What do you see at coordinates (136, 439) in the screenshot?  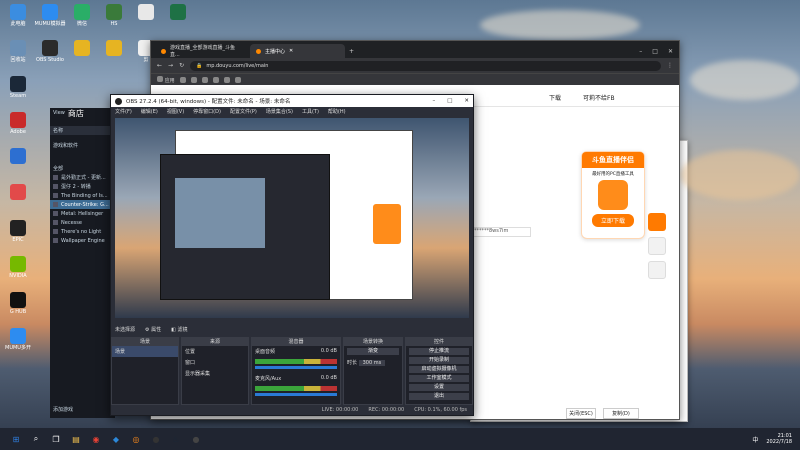 I see `douyu-icon: ◎` at bounding box center [136, 439].